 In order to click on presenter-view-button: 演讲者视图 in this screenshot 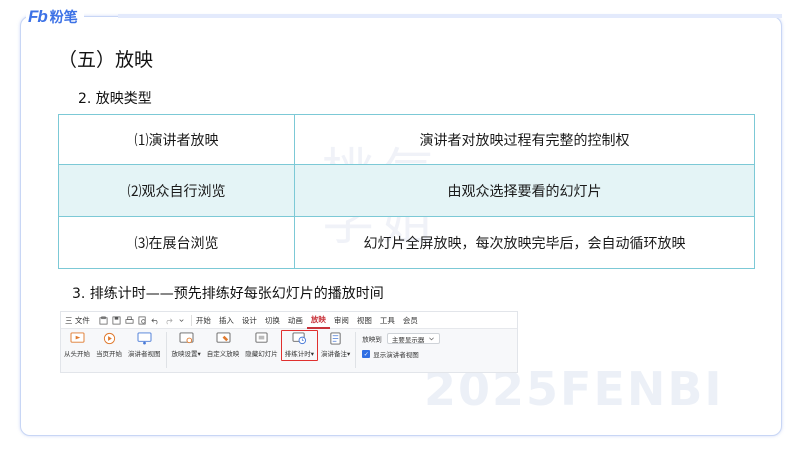, I will do `click(144, 345)`.